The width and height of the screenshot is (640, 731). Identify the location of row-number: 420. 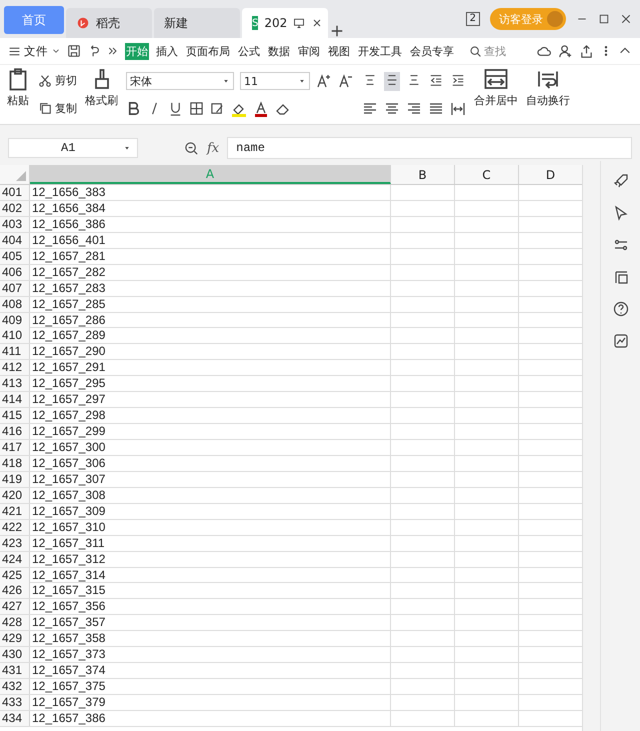
(15, 495).